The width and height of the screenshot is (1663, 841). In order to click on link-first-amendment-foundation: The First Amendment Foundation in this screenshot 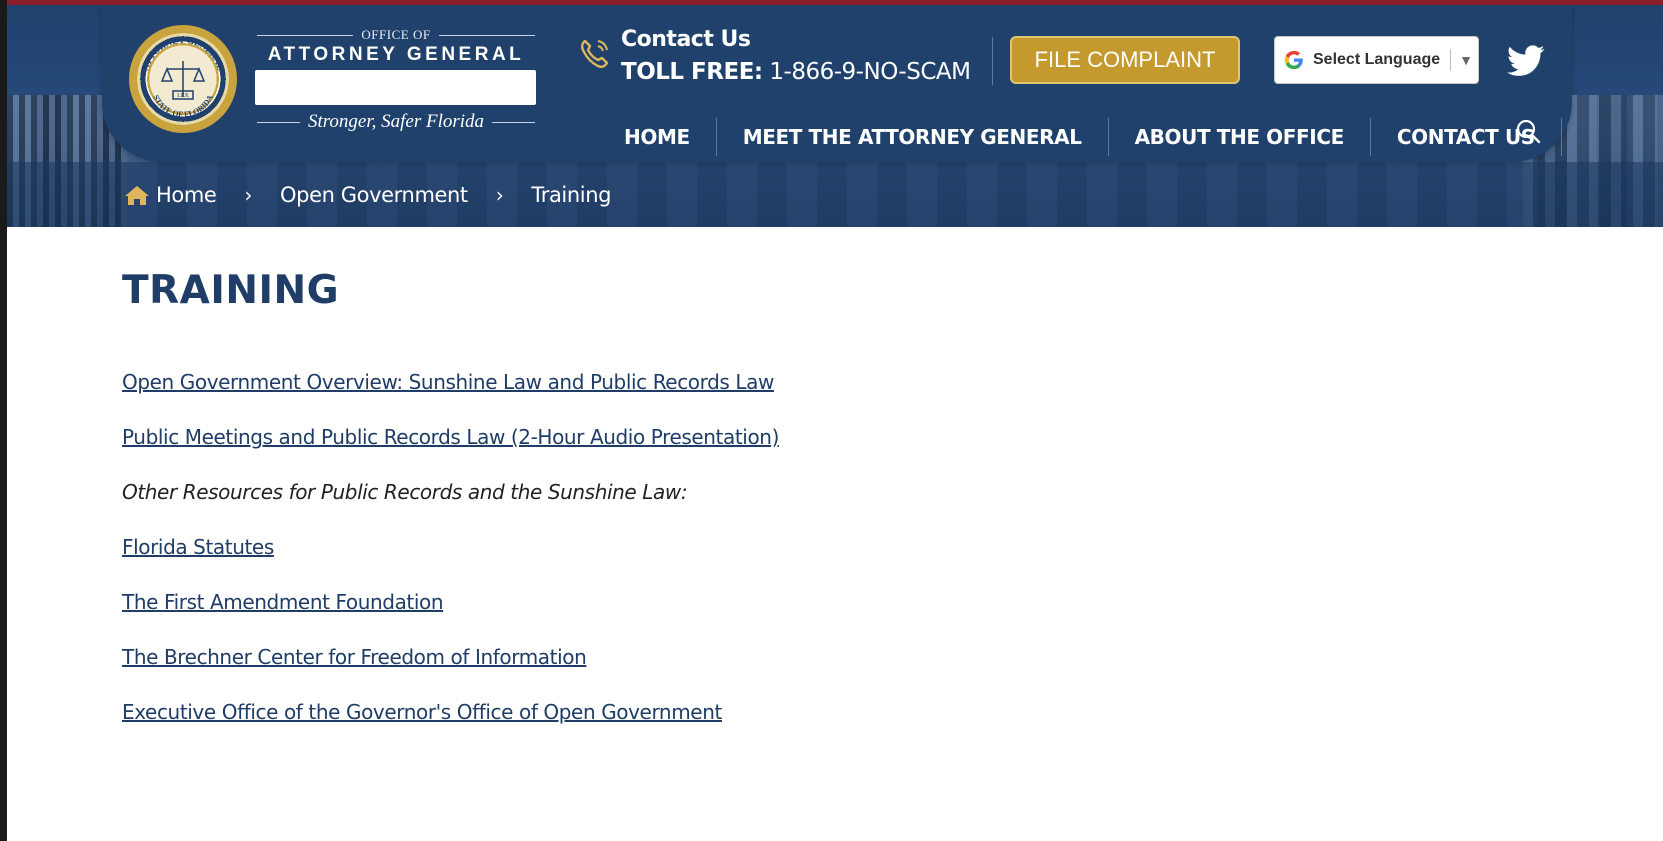, I will do `click(283, 602)`.